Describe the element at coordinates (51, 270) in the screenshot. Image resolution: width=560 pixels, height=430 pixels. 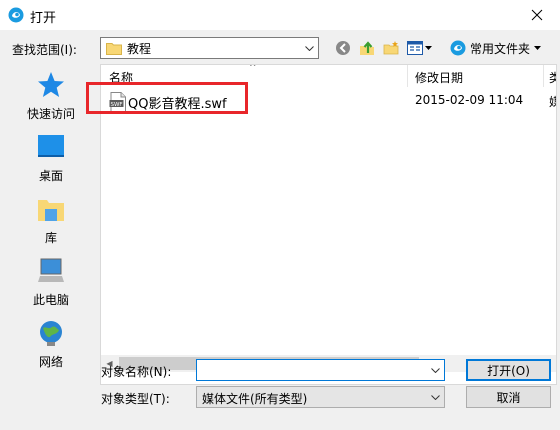
I see `computer-icon` at that location.